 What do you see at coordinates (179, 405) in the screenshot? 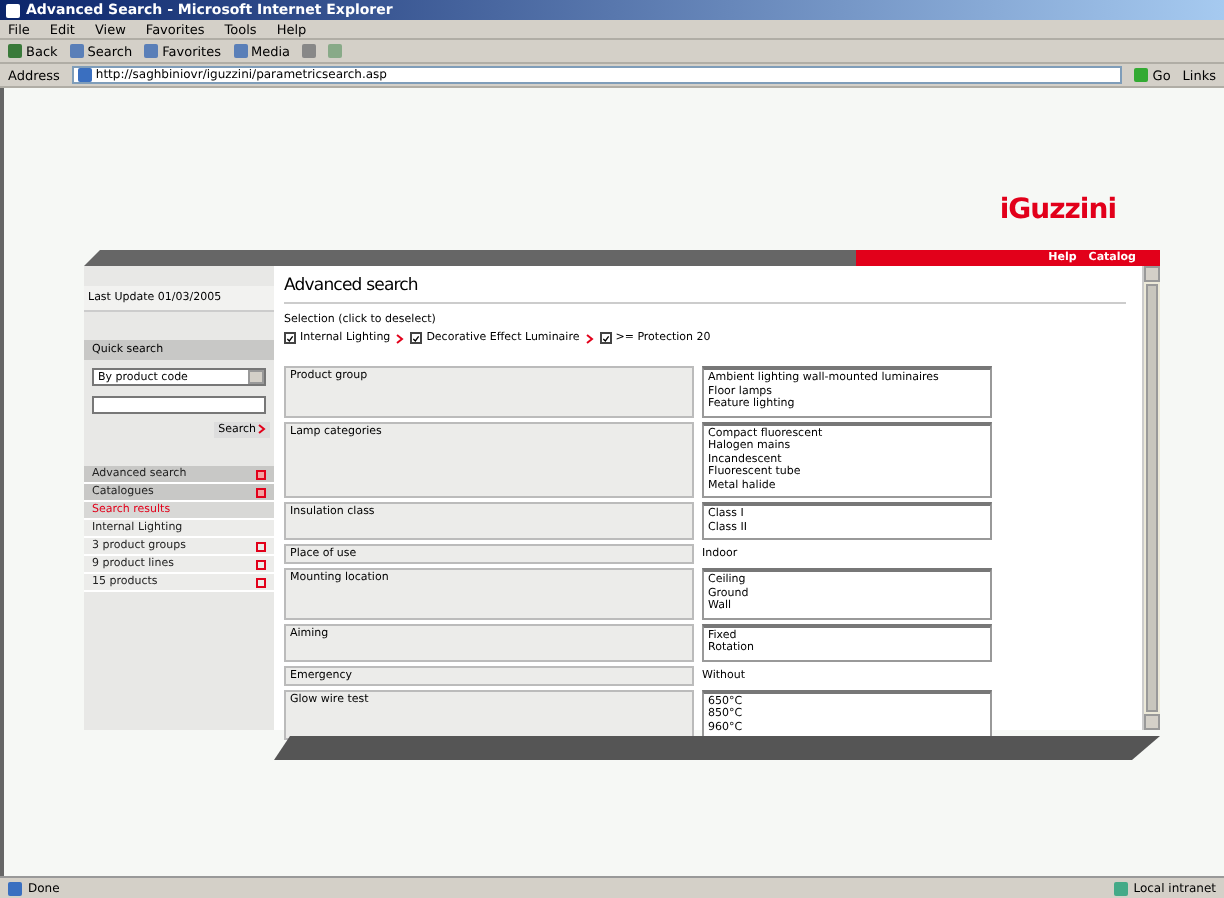
I see `search-field` at bounding box center [179, 405].